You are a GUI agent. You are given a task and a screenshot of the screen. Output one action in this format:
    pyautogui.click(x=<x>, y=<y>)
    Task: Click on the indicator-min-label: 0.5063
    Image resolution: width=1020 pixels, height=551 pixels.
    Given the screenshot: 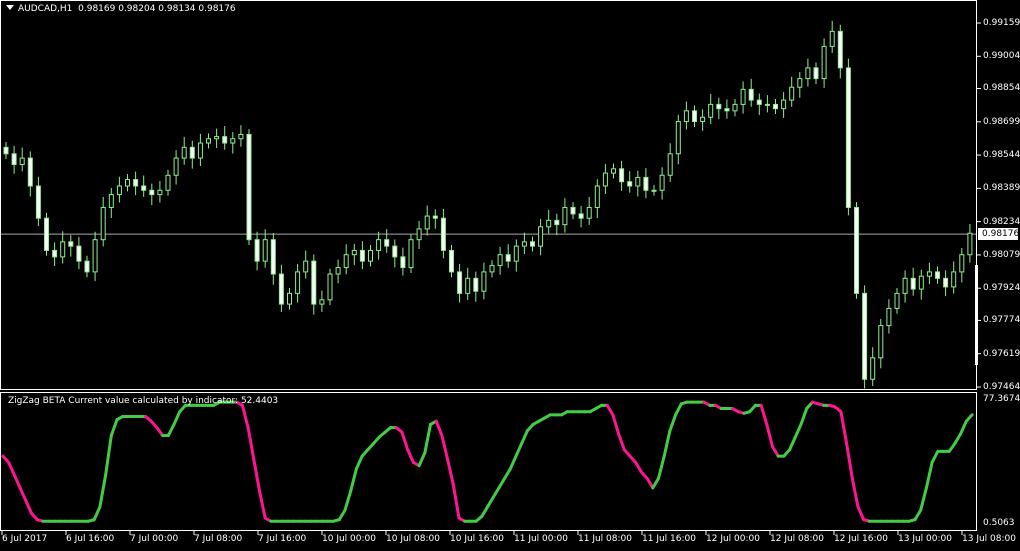 What is the action you would take?
    pyautogui.click(x=999, y=523)
    